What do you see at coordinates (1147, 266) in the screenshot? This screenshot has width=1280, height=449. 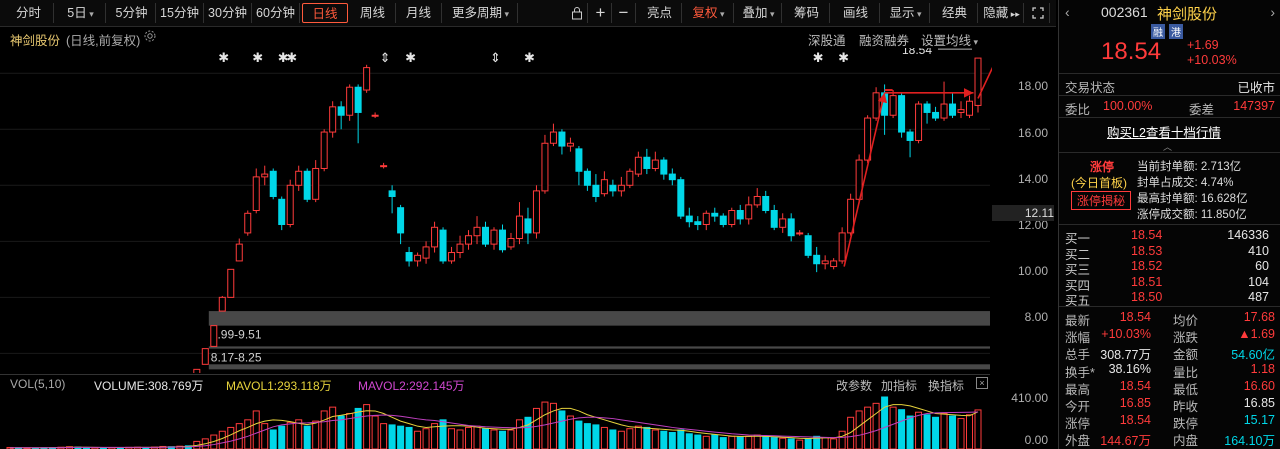 I see `order-price: 18.52` at bounding box center [1147, 266].